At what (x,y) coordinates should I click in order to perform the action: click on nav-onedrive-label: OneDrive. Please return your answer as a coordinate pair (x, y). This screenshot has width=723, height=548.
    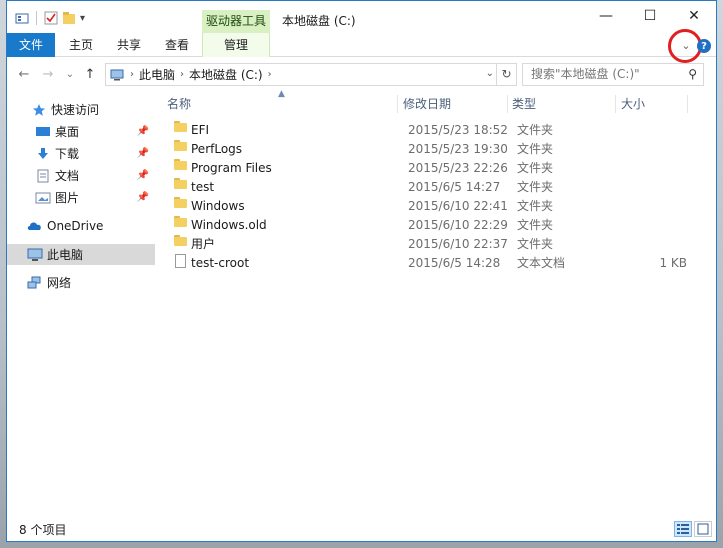
    Looking at the image, I should click on (75, 225).